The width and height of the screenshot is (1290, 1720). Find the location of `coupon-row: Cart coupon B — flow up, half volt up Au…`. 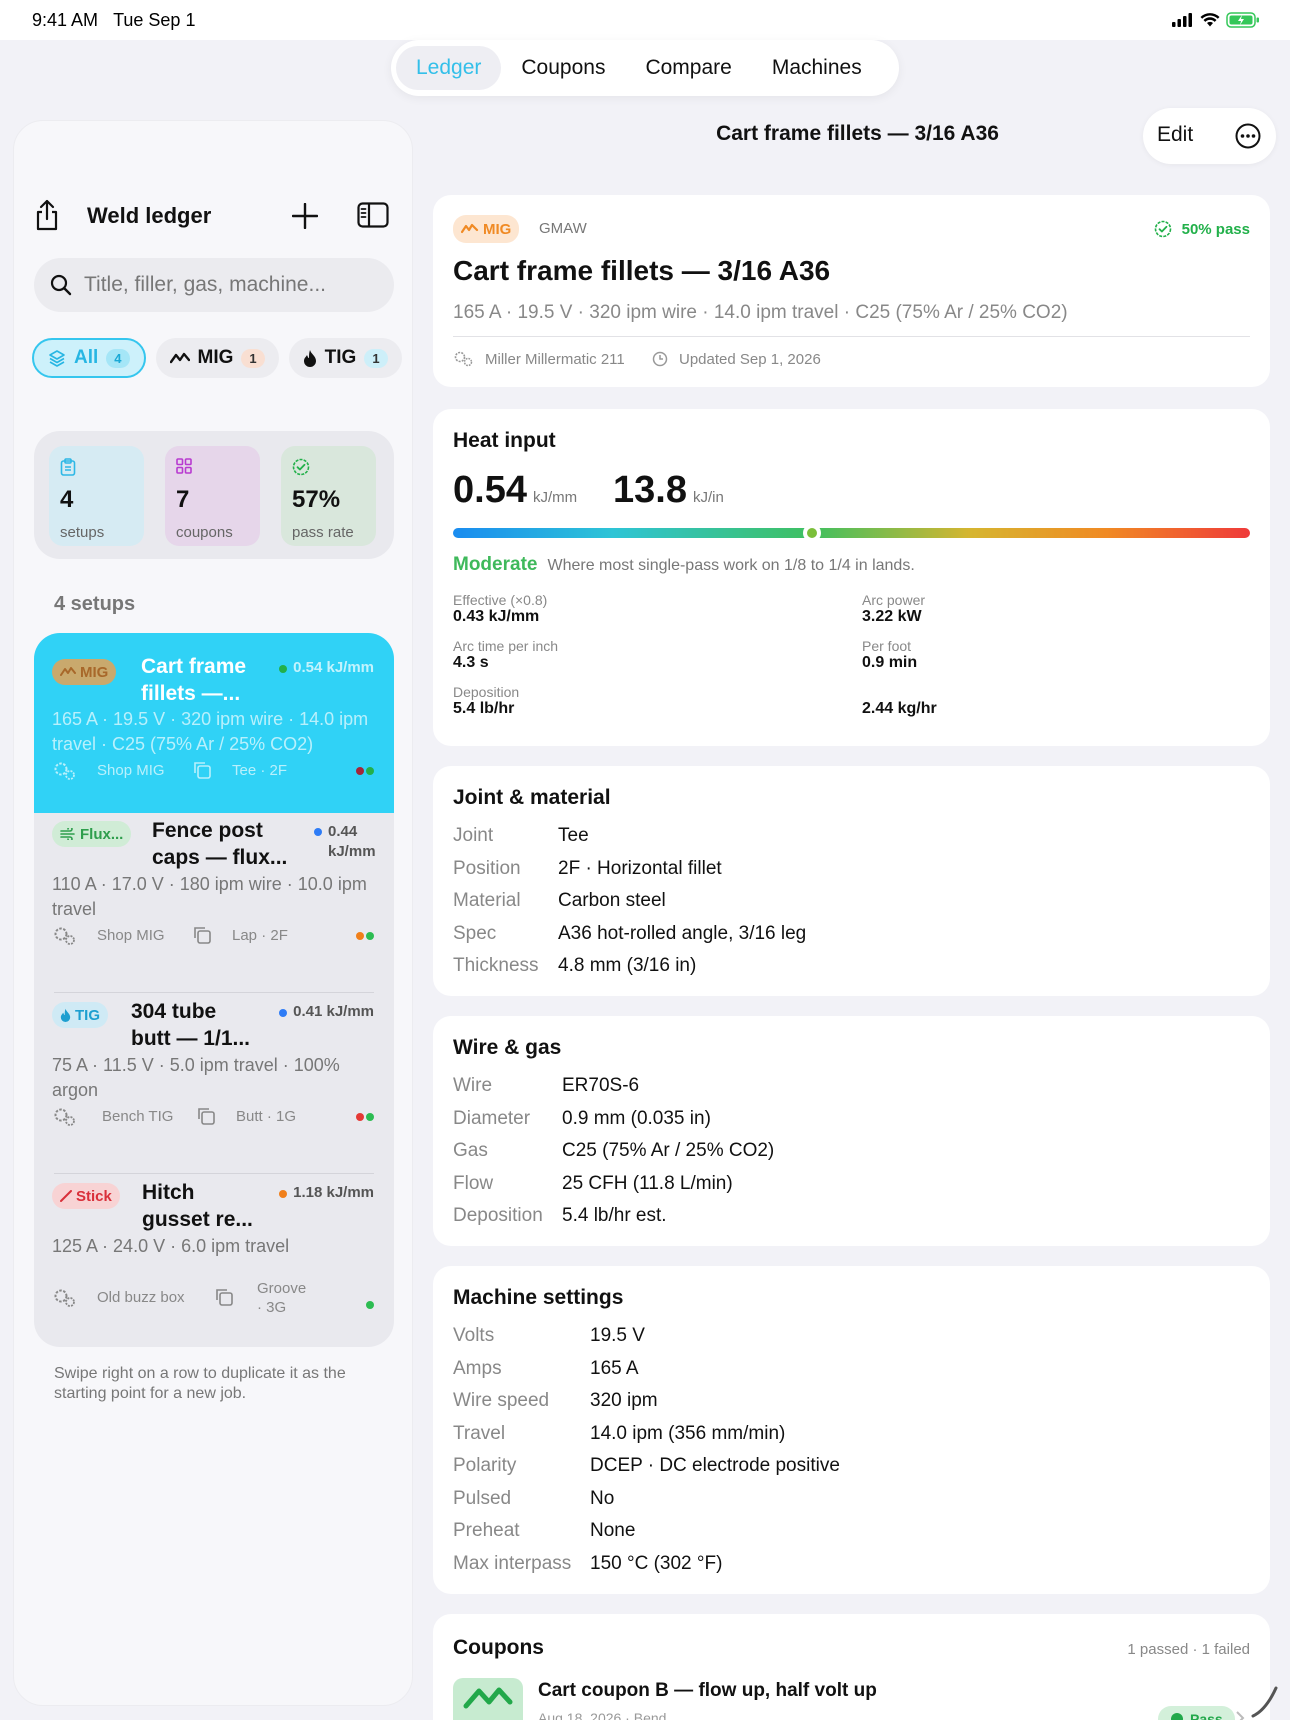

coupon-row: Cart coupon B — flow up, half volt up Au… is located at coordinates (853, 1699).